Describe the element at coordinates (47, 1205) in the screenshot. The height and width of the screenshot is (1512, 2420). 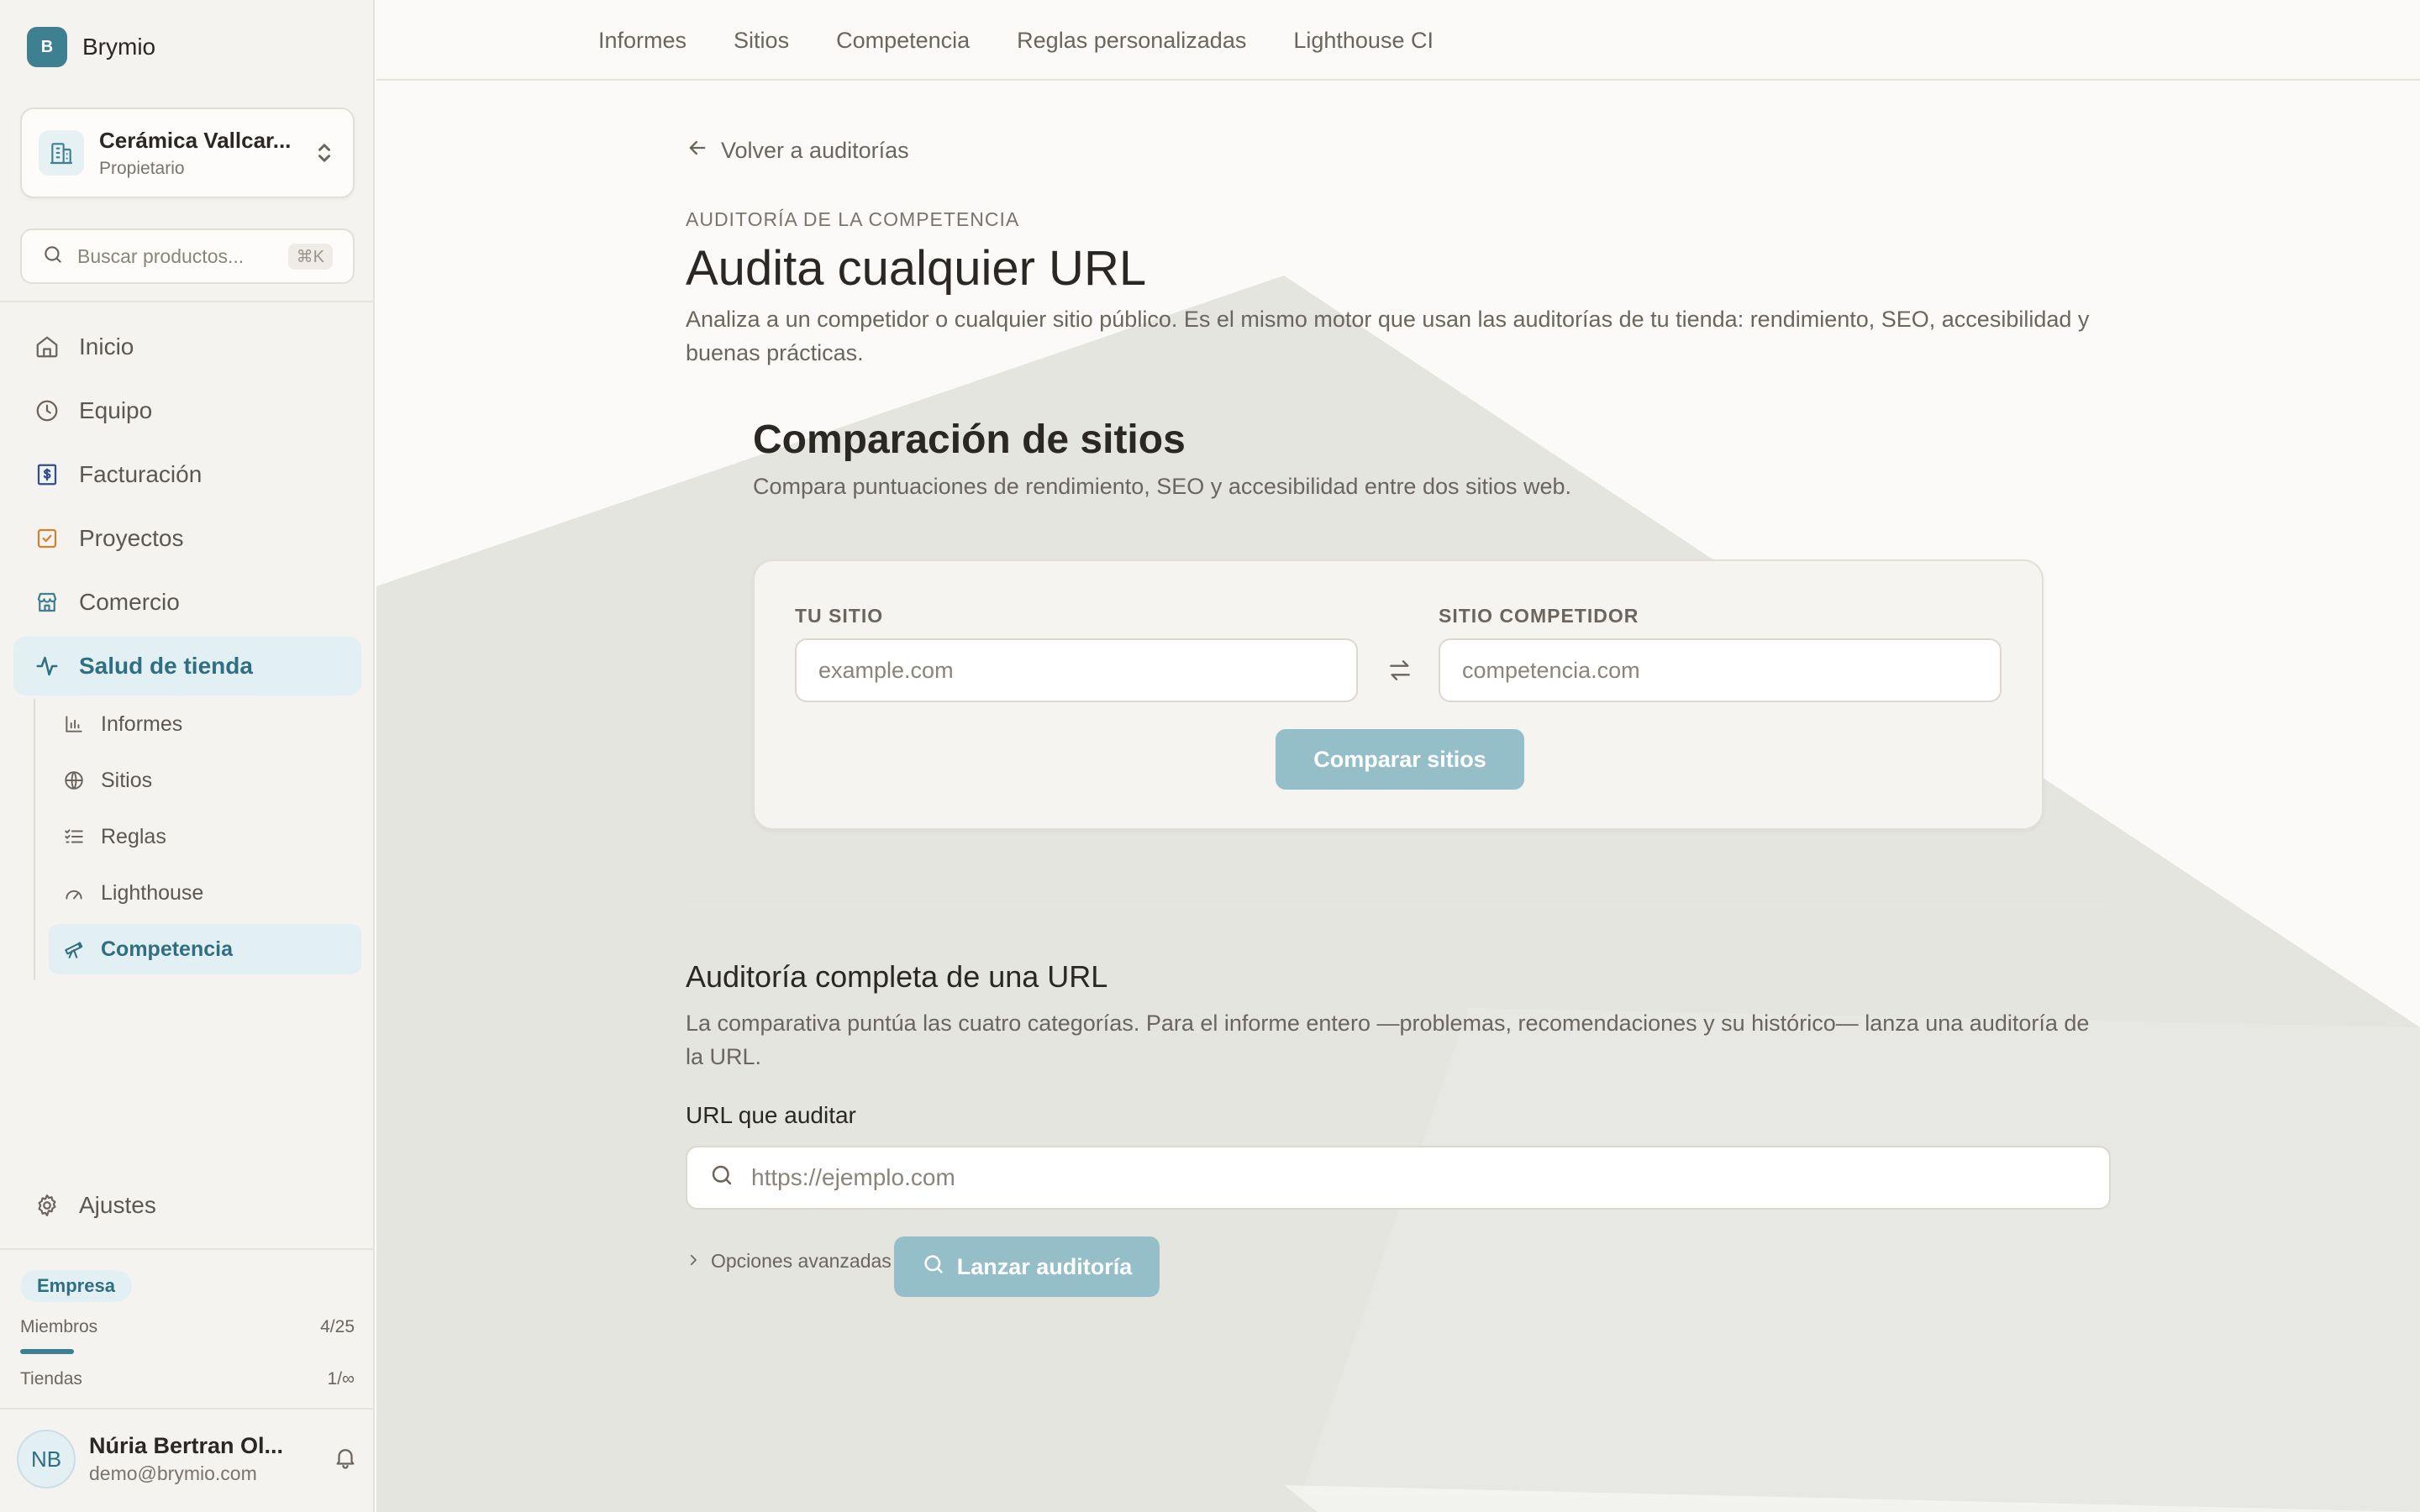
I see `gear-icon` at that location.